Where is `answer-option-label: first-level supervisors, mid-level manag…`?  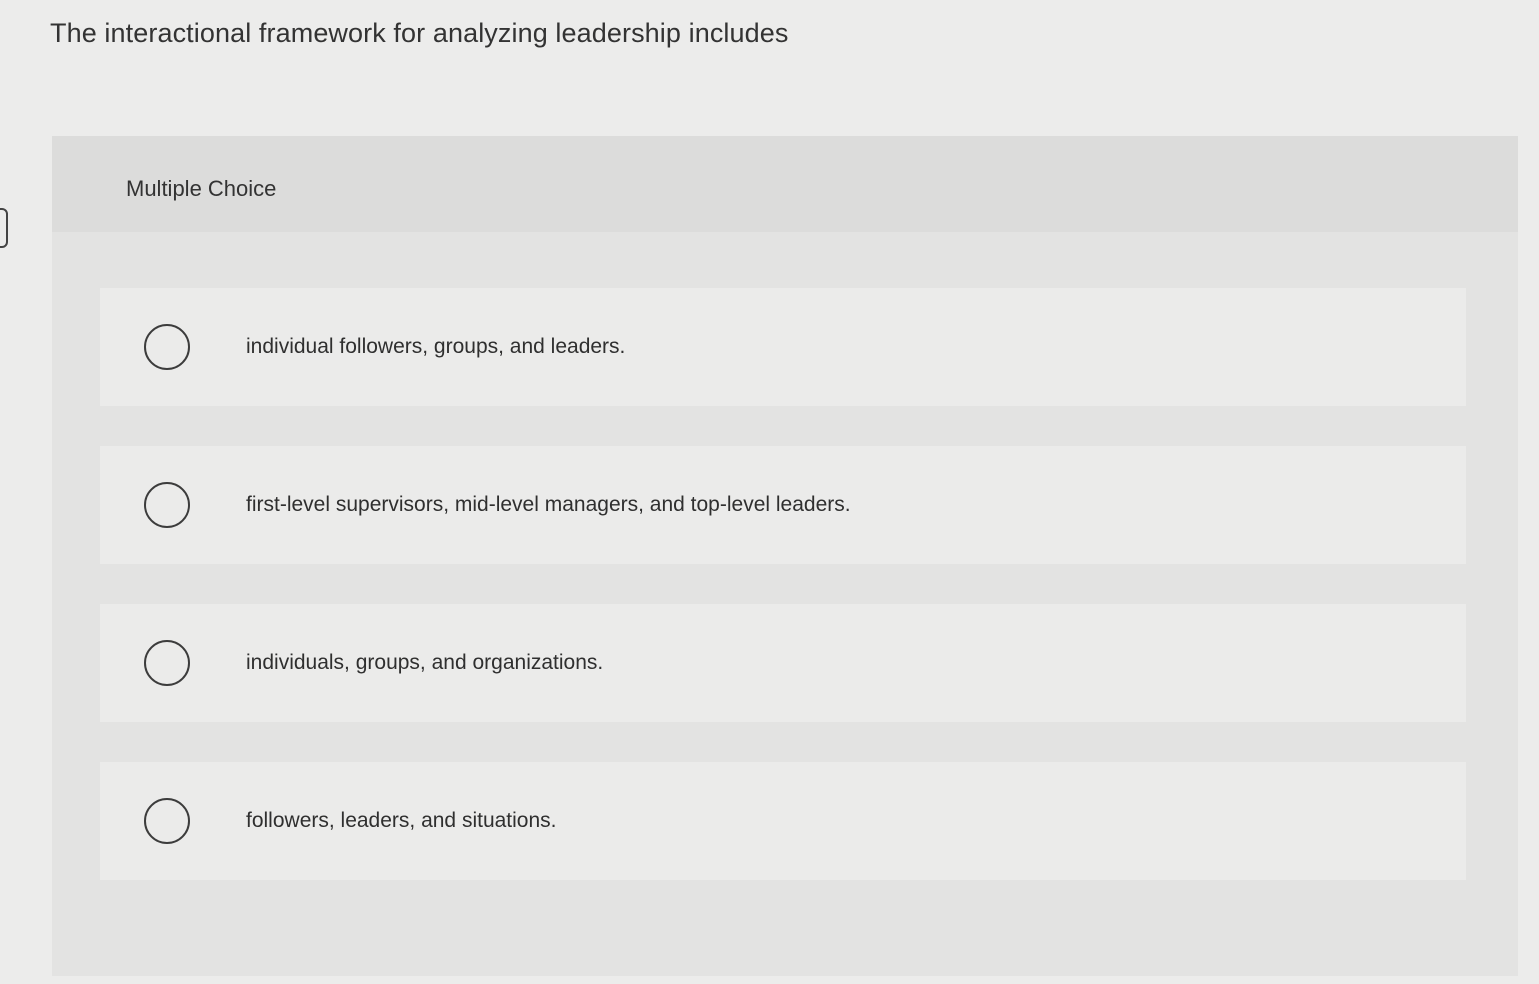 answer-option-label: first-level supervisors, mid-level manag… is located at coordinates (548, 504).